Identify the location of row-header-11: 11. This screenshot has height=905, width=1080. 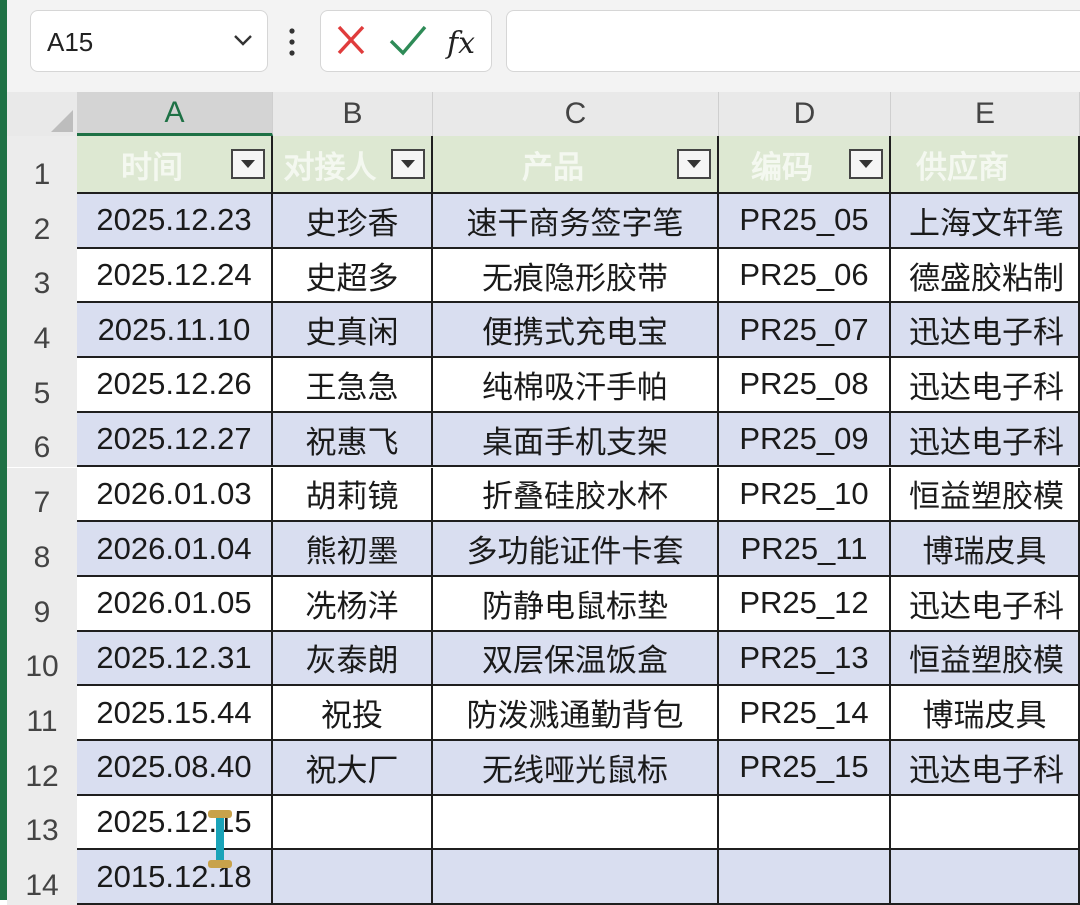
(42, 713).